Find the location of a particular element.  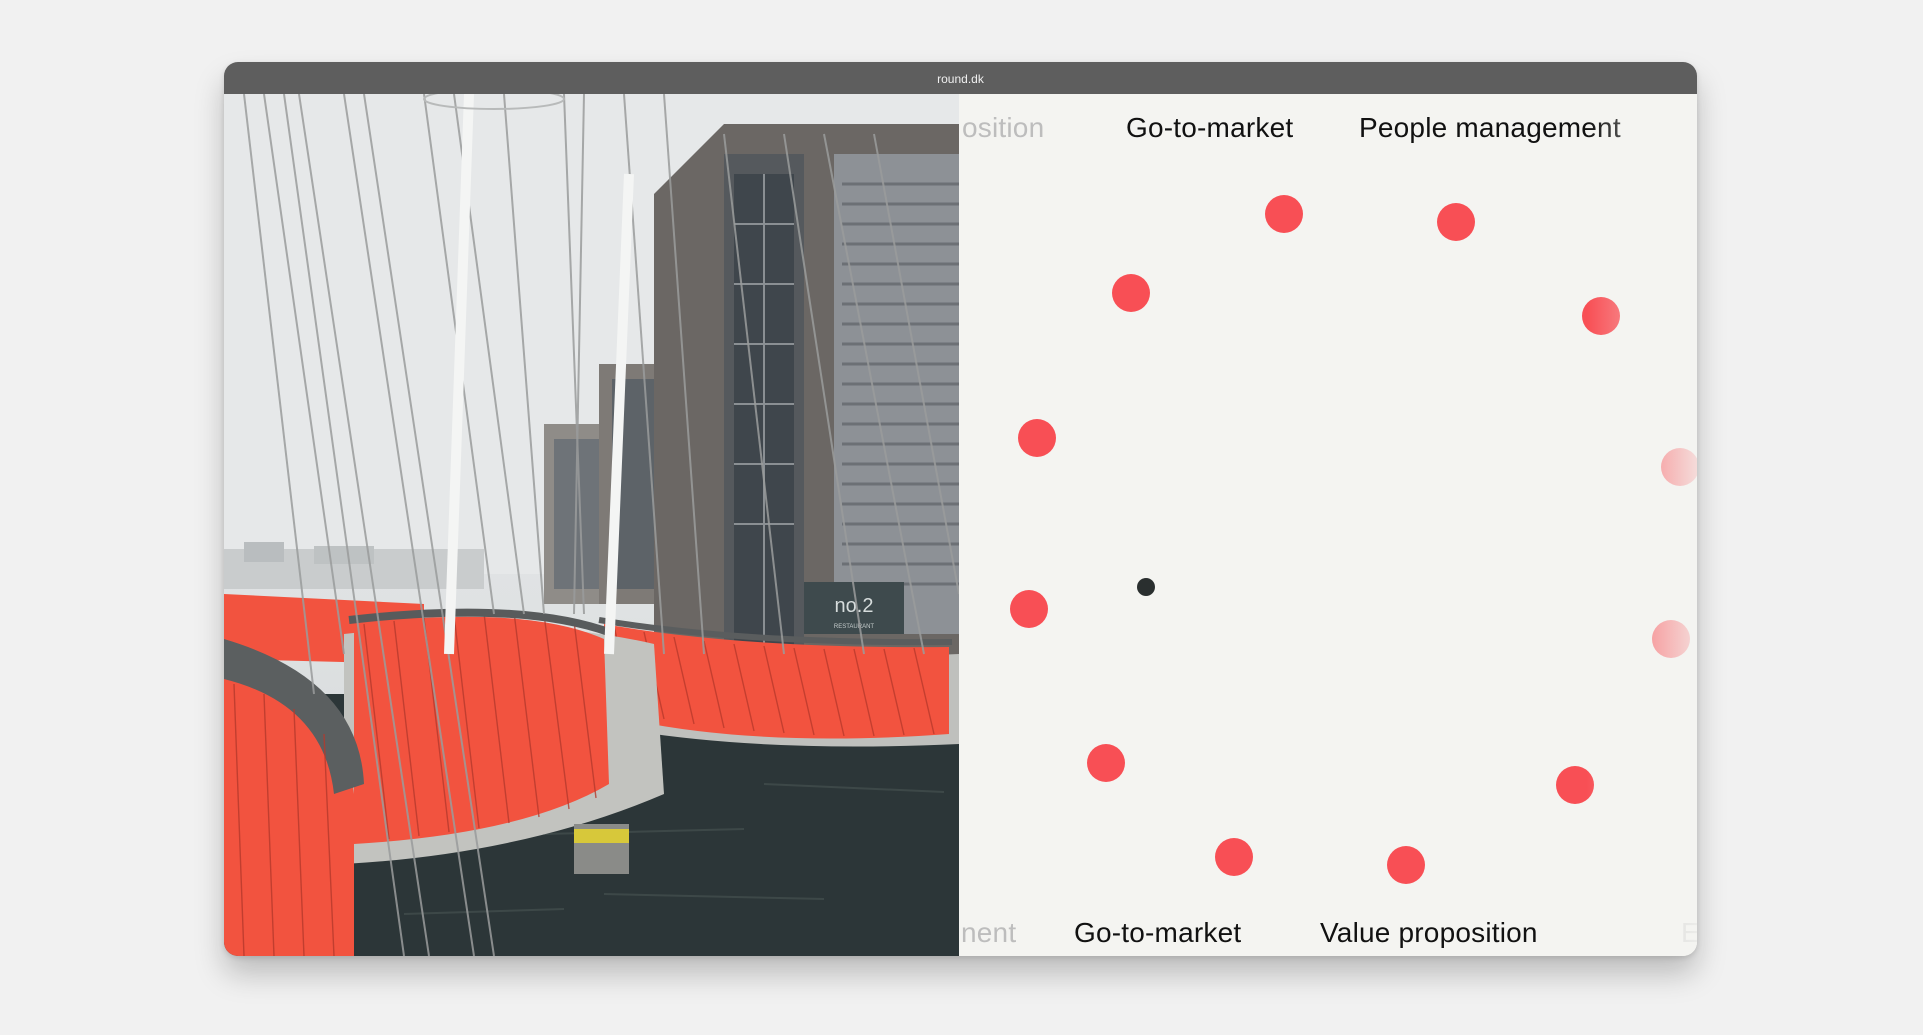

center-dot is located at coordinates (1146, 587).